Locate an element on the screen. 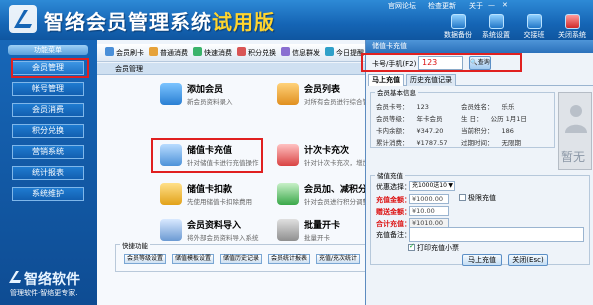  exit-label: 关闭系统 is located at coordinates (572, 35).